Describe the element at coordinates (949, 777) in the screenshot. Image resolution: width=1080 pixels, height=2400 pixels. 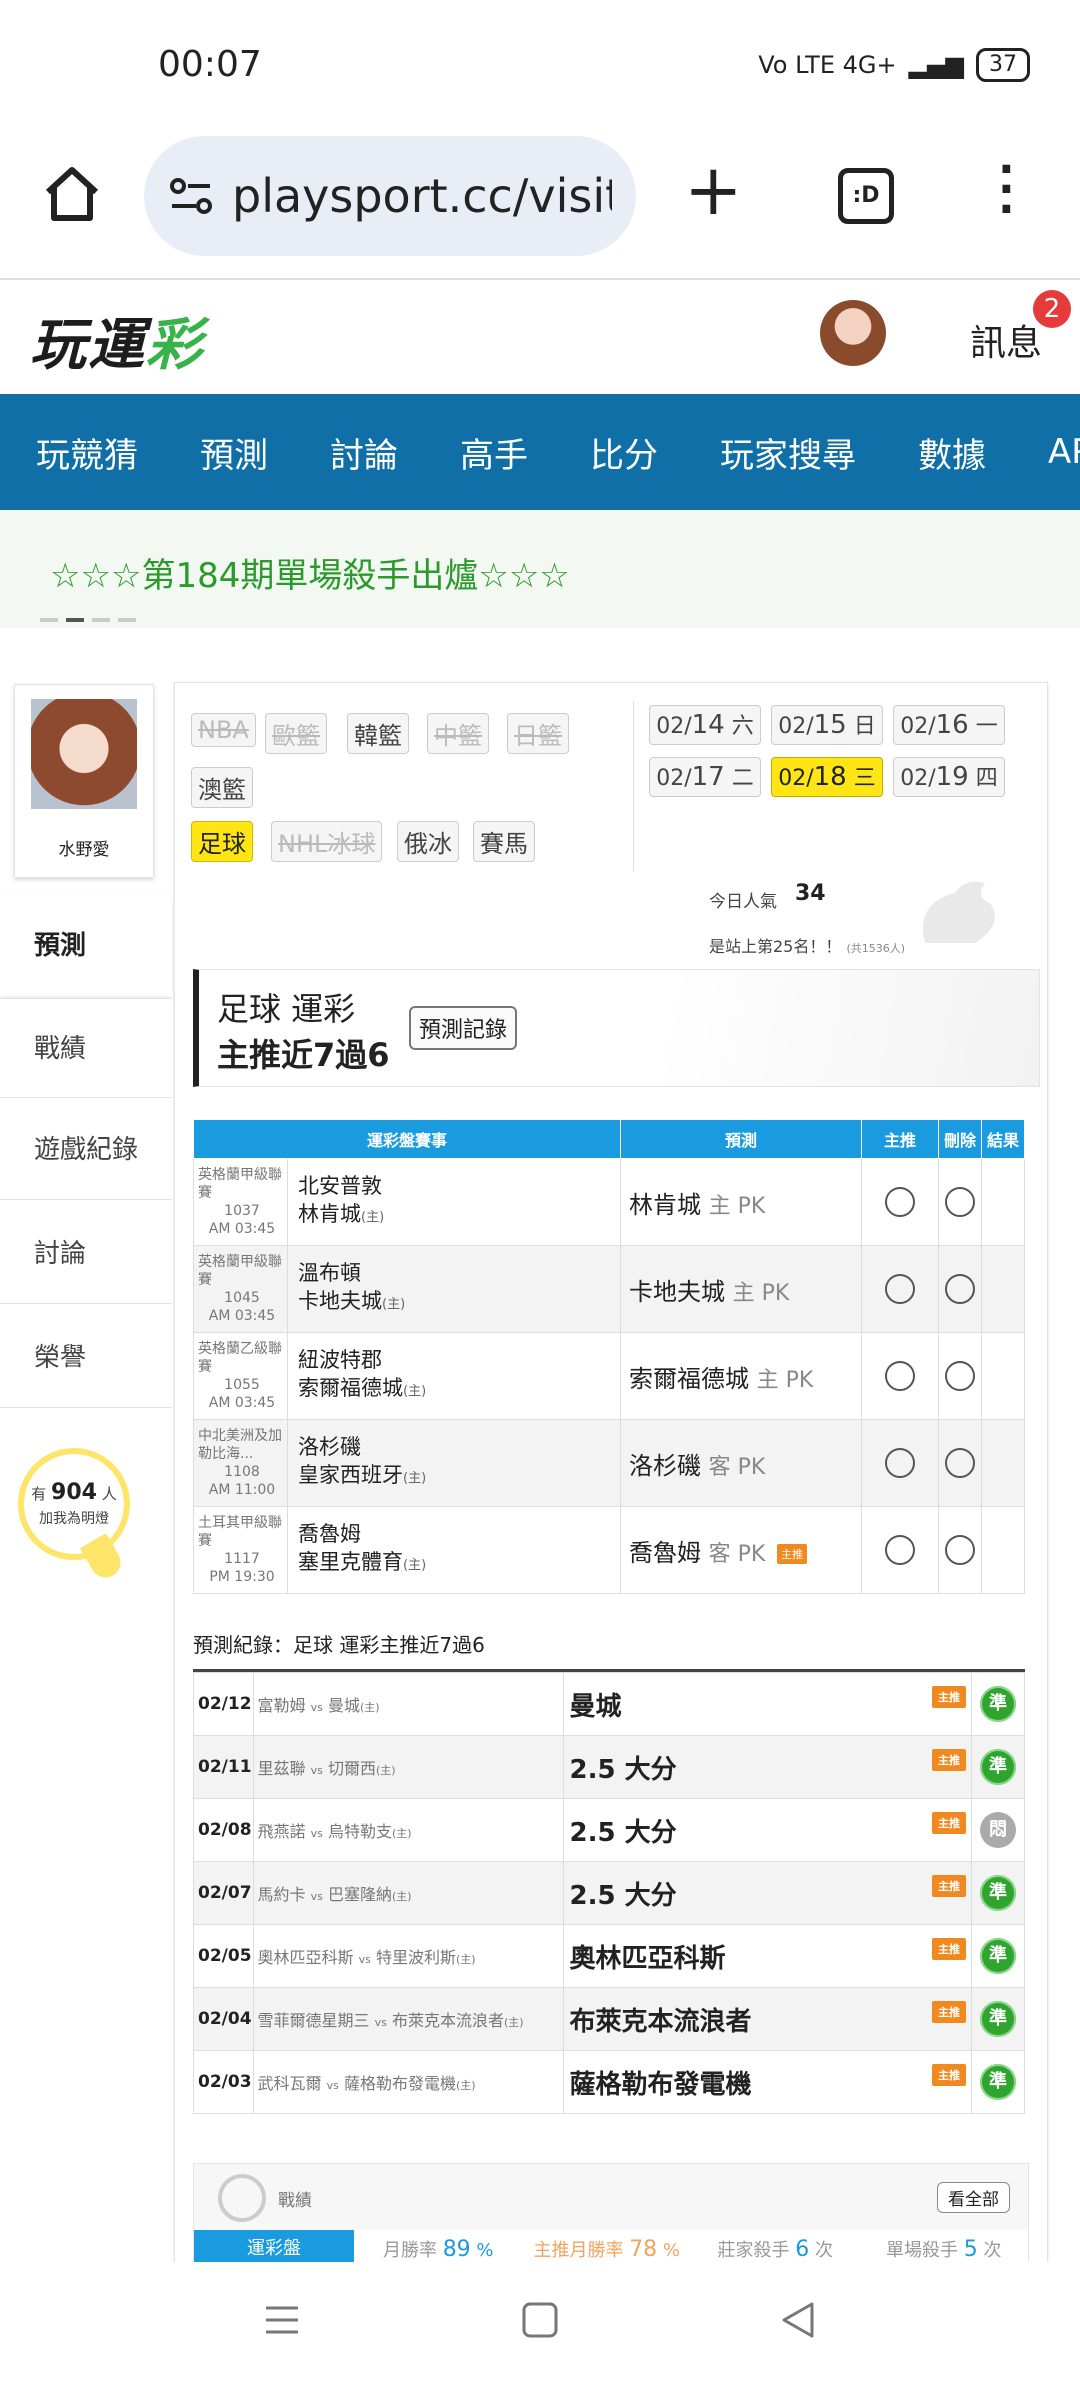
I see `date-button: 02/19 四` at that location.